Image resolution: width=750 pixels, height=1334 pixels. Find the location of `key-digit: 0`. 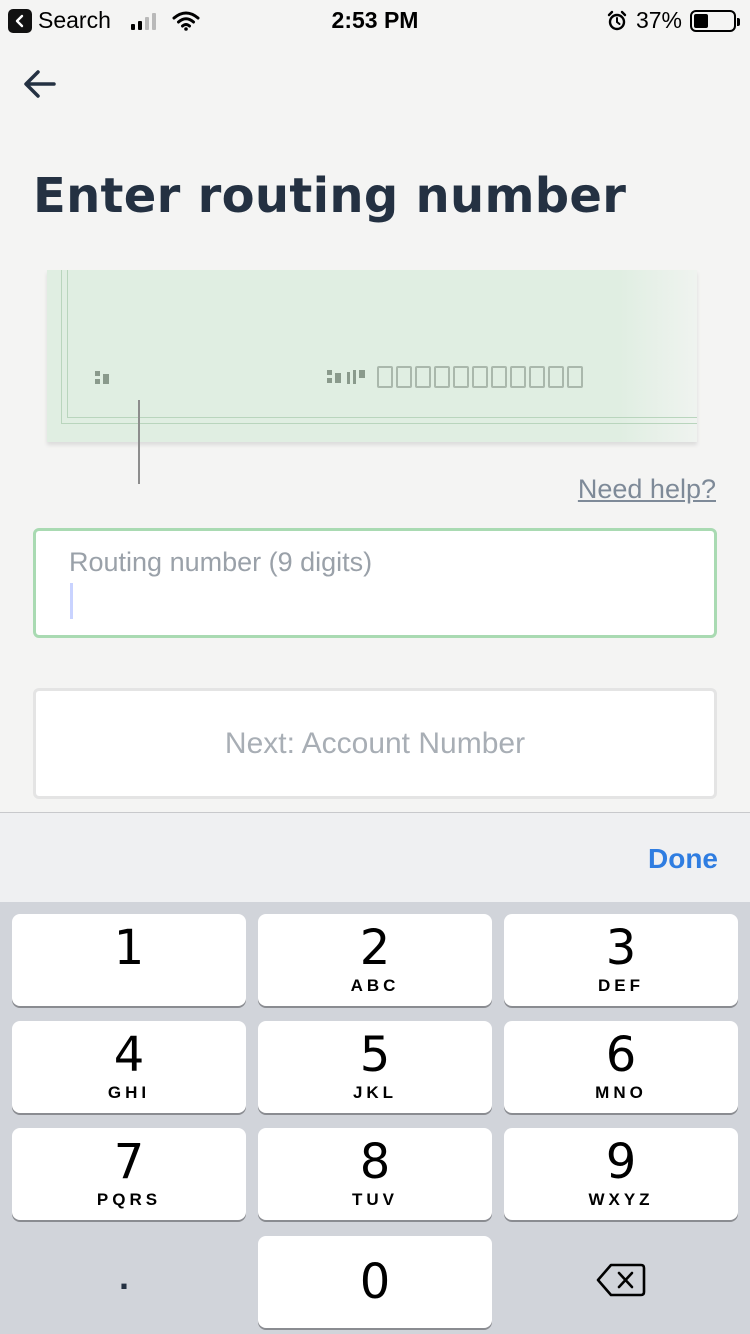

key-digit: 0 is located at coordinates (375, 1282).